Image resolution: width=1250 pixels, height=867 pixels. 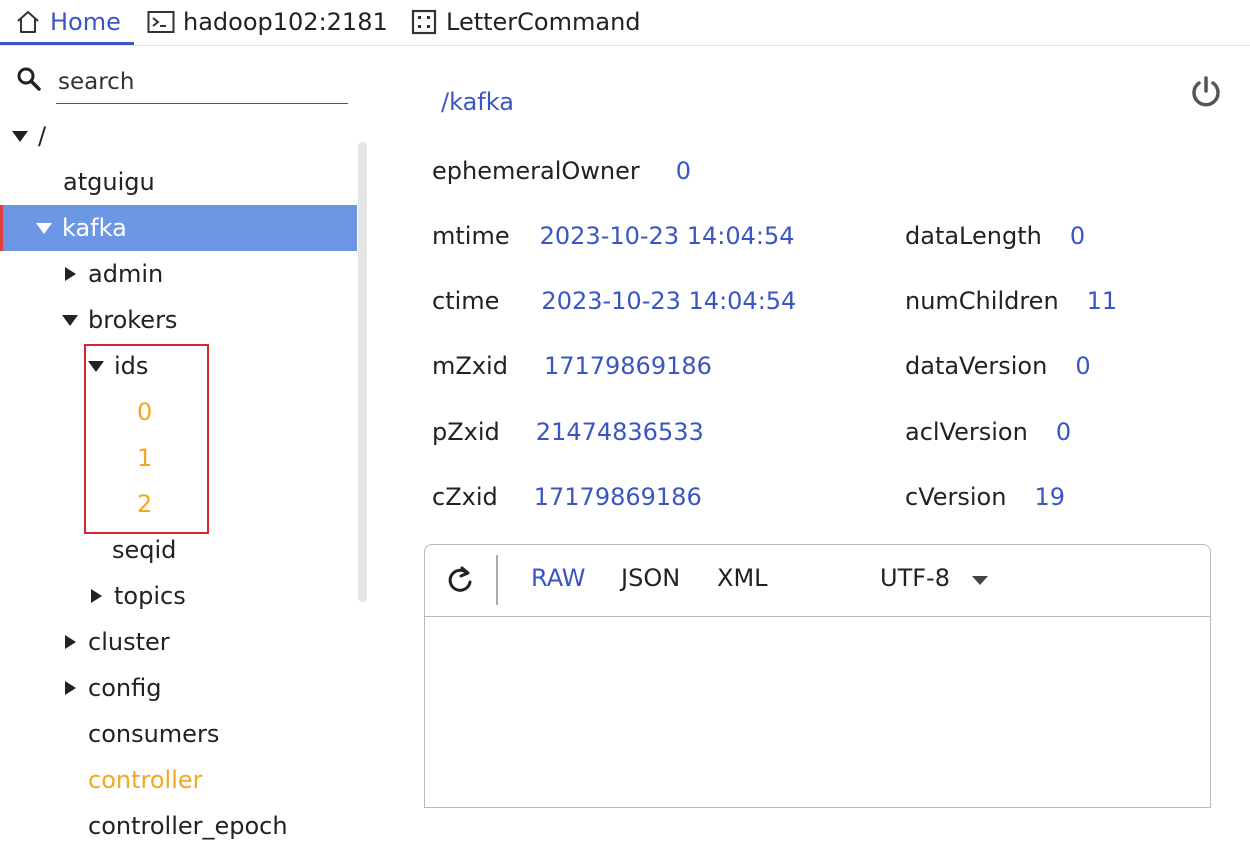 I want to click on tree-node-atguigu: atguigu, so click(x=178, y=182).